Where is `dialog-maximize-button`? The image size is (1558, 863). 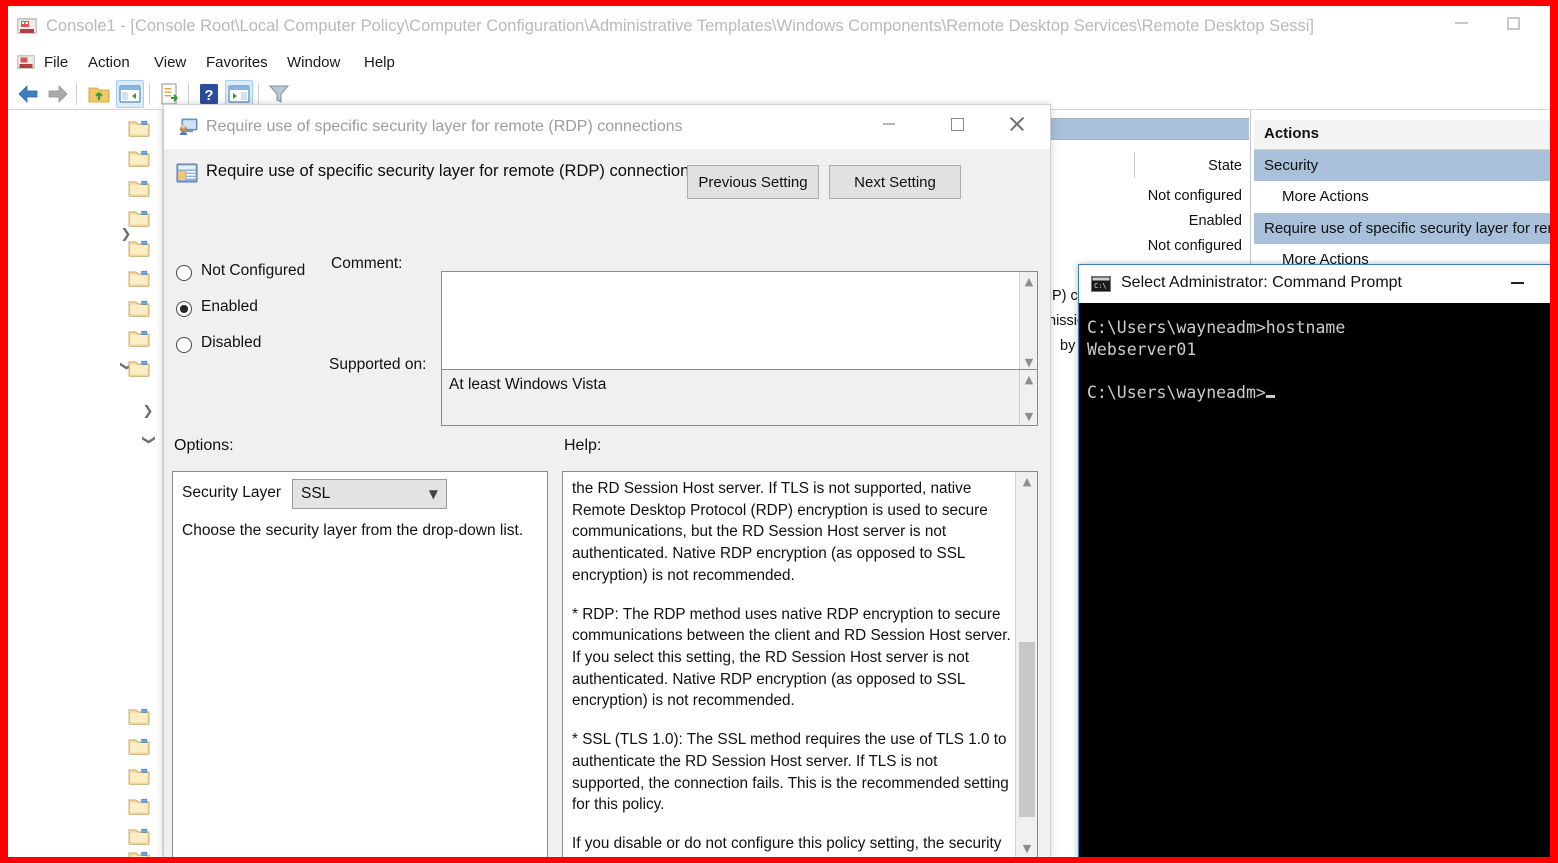 dialog-maximize-button is located at coordinates (957, 124).